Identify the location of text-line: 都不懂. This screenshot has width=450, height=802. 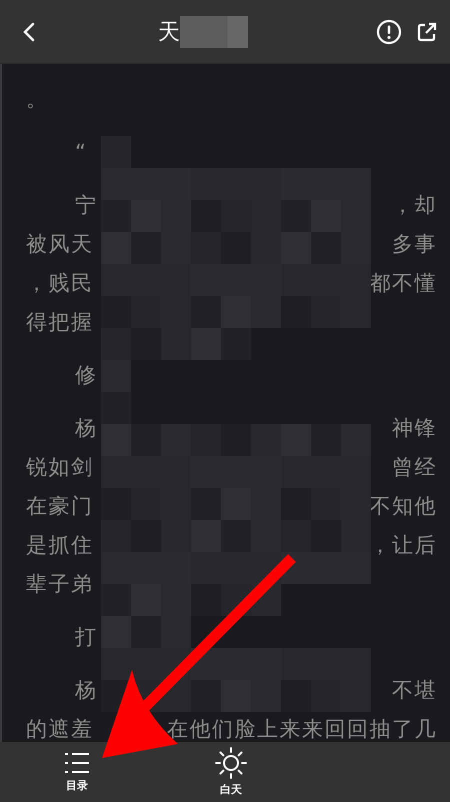
(403, 283).